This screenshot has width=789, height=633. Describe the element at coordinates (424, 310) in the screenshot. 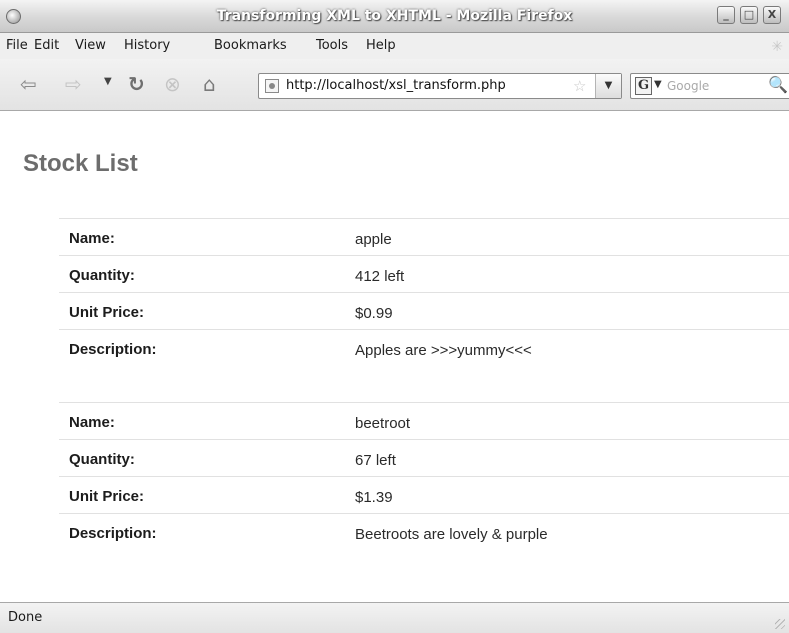

I see `table-row: Unit Price: $0.99` at that location.